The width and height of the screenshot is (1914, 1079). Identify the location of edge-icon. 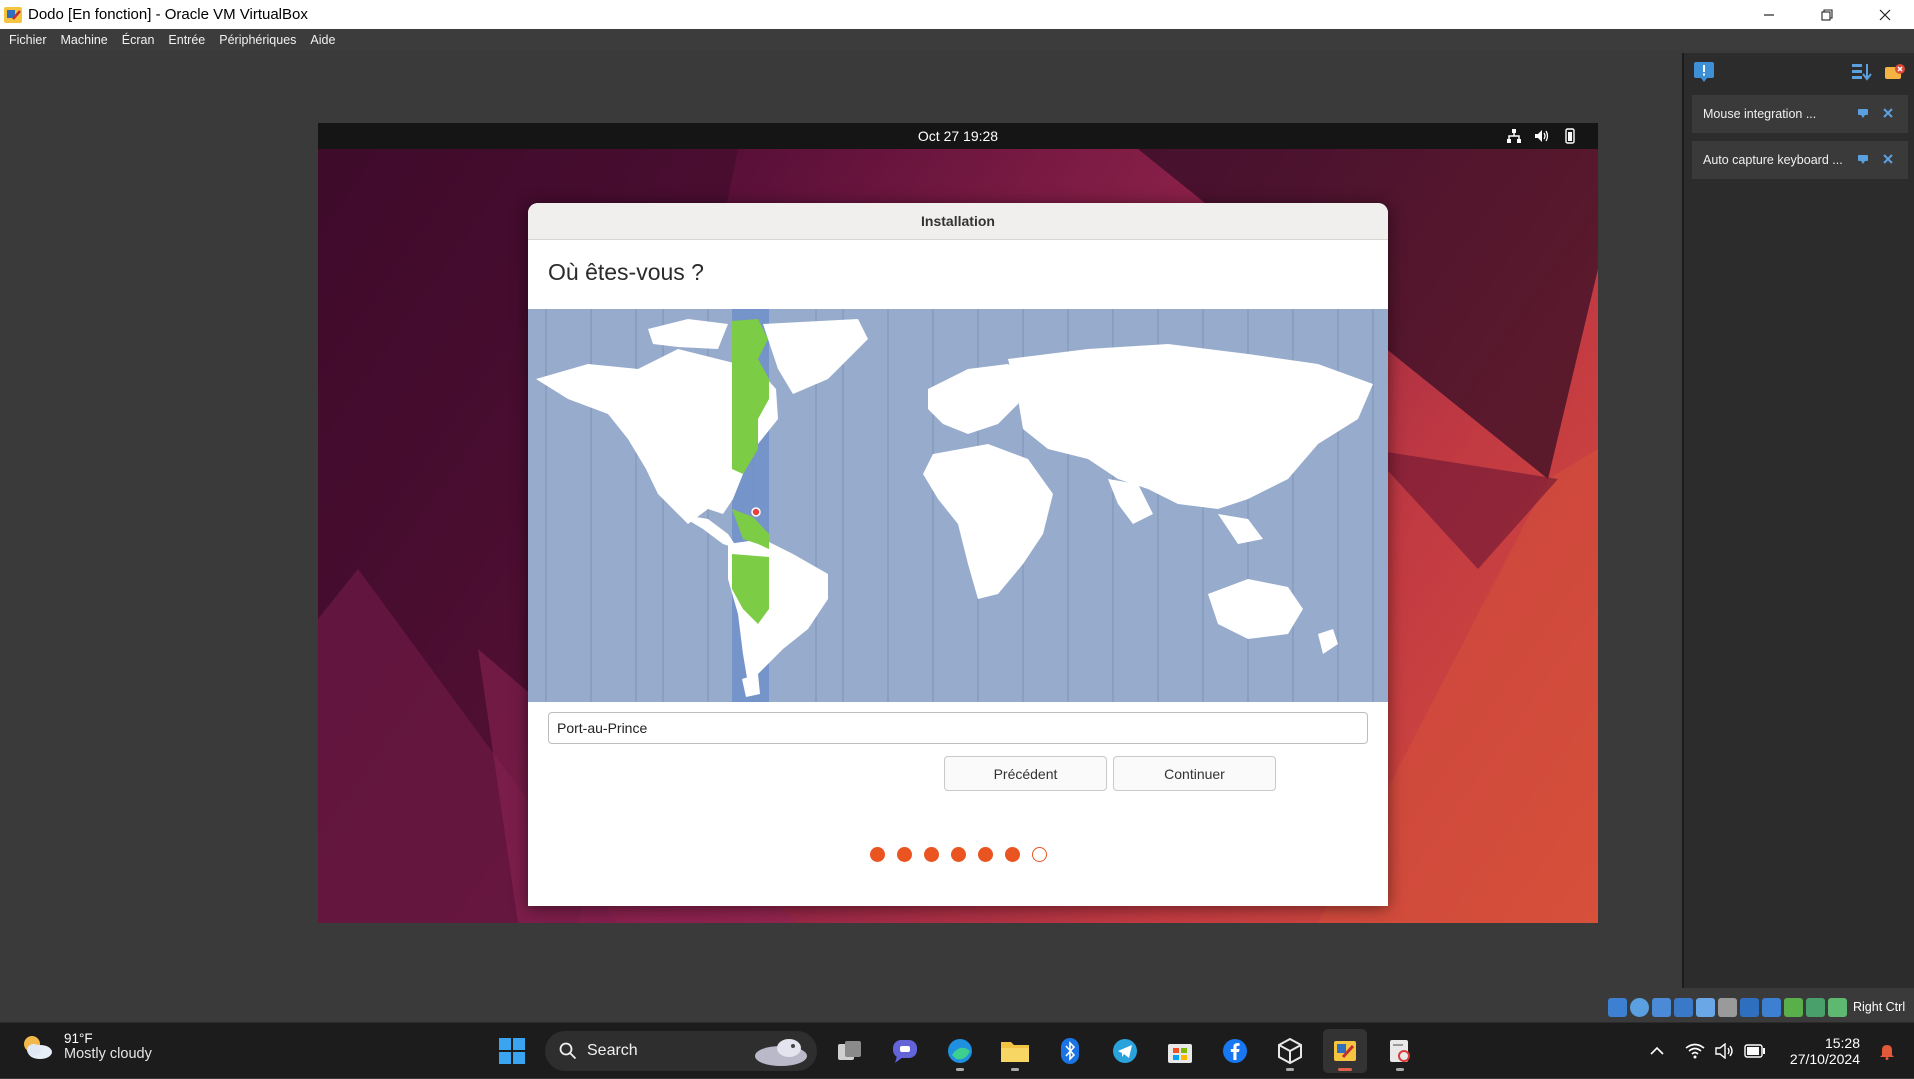
(960, 1051).